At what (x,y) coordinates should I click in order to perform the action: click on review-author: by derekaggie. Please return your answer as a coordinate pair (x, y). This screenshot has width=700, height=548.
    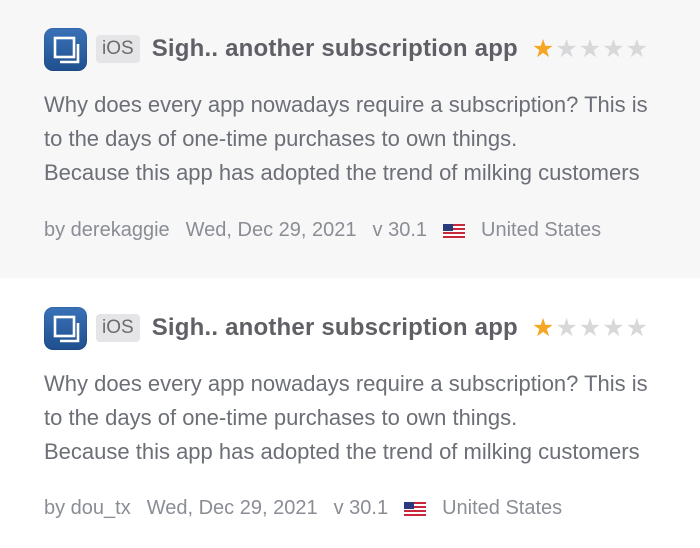
    Looking at the image, I should click on (107, 230).